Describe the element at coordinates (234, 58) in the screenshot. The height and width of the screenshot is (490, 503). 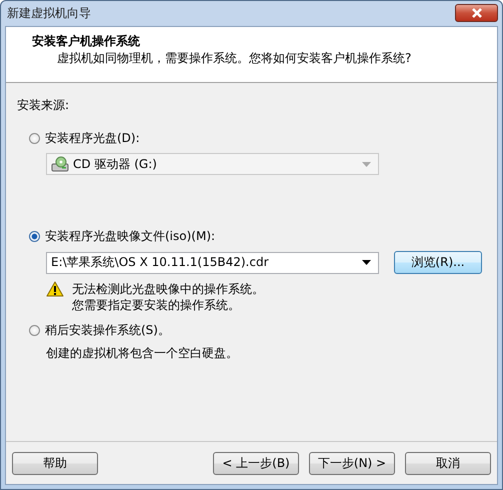
I see `page-description: 虚拟机如同物理机，需要操作系统。您将如何安装客户机操作系统?` at that location.